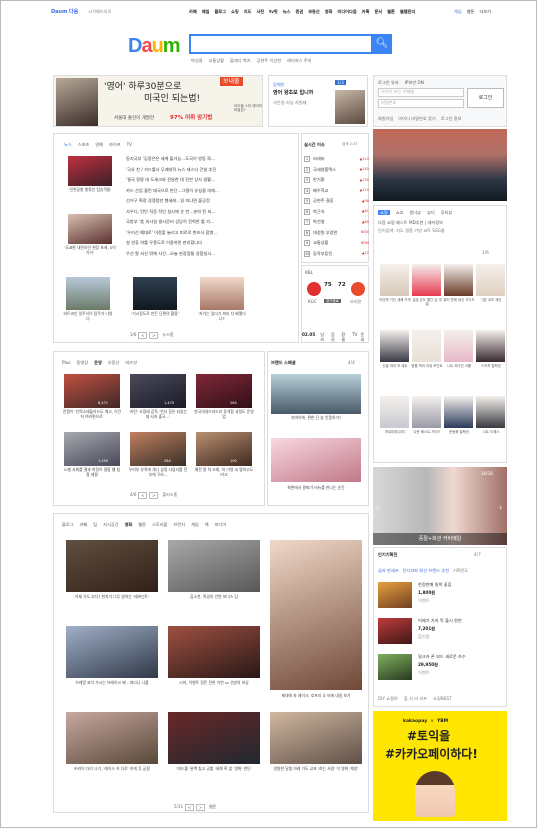  What do you see at coordinates (142, 524) in the screenshot?
I see `culture-tab: 웹툰` at bounding box center [142, 524].